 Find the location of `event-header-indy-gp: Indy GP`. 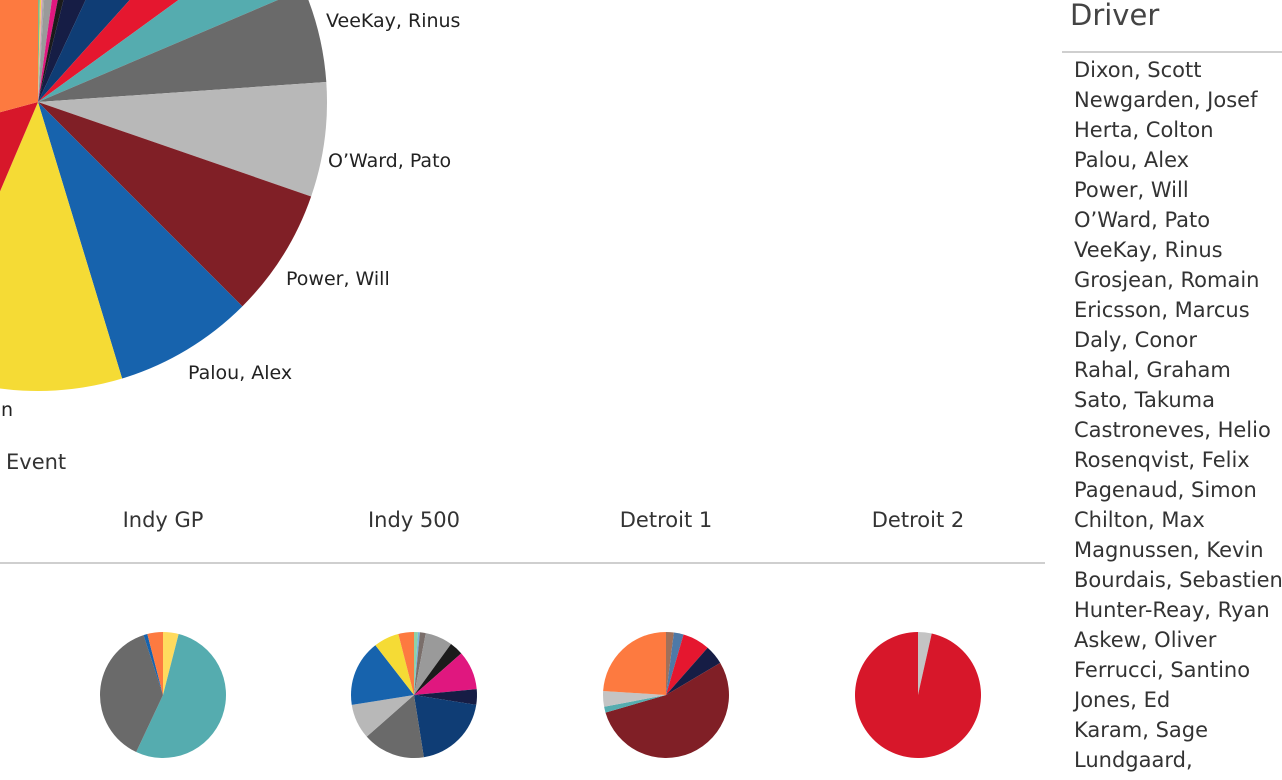

event-header-indy-gp: Indy GP is located at coordinates (163, 520).